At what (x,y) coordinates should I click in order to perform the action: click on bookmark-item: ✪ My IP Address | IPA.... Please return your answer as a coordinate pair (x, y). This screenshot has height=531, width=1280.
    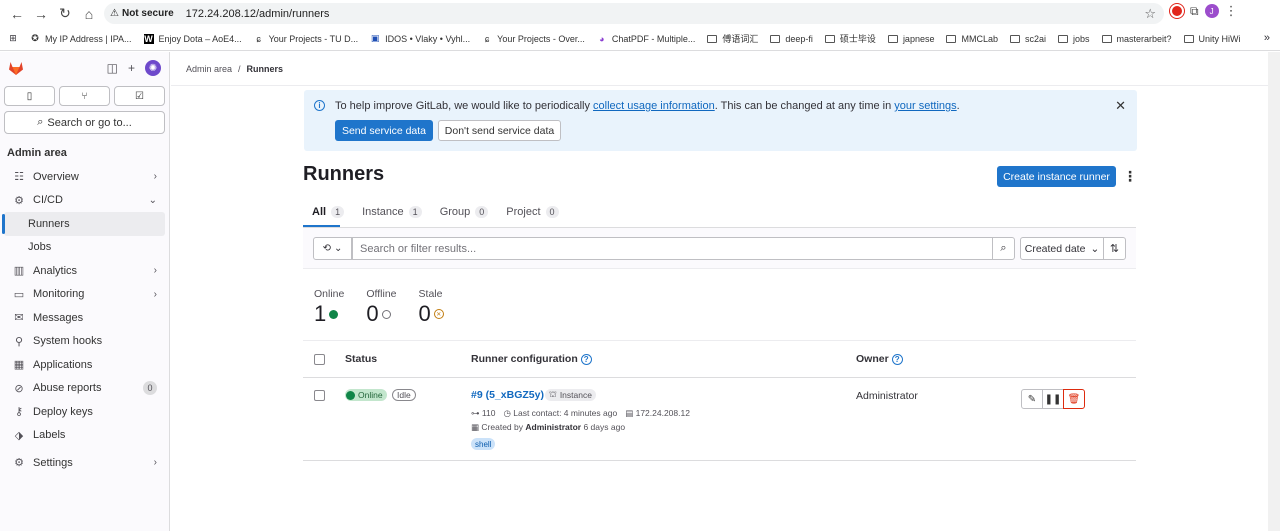
    Looking at the image, I should click on (80, 38).